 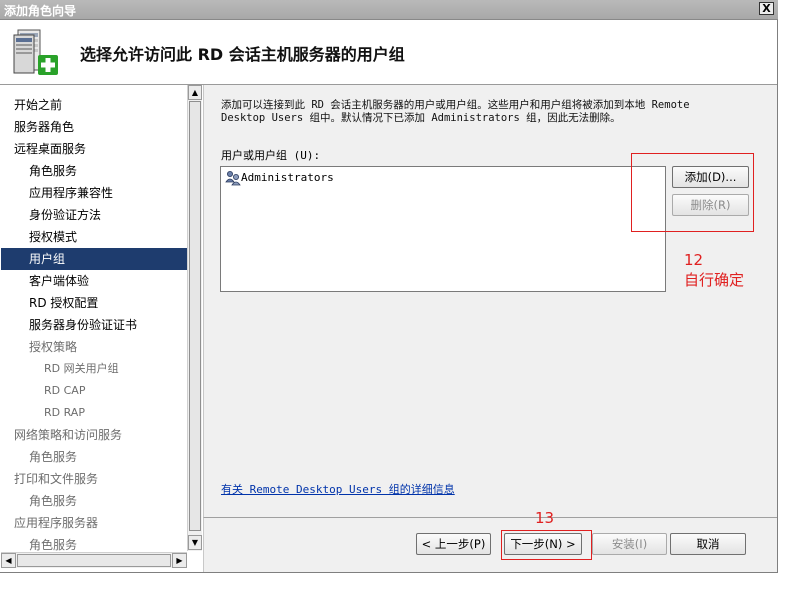 What do you see at coordinates (81, 368) in the screenshot?
I see `step-rd-gateway-user-groups: RD 网关用户组` at bounding box center [81, 368].